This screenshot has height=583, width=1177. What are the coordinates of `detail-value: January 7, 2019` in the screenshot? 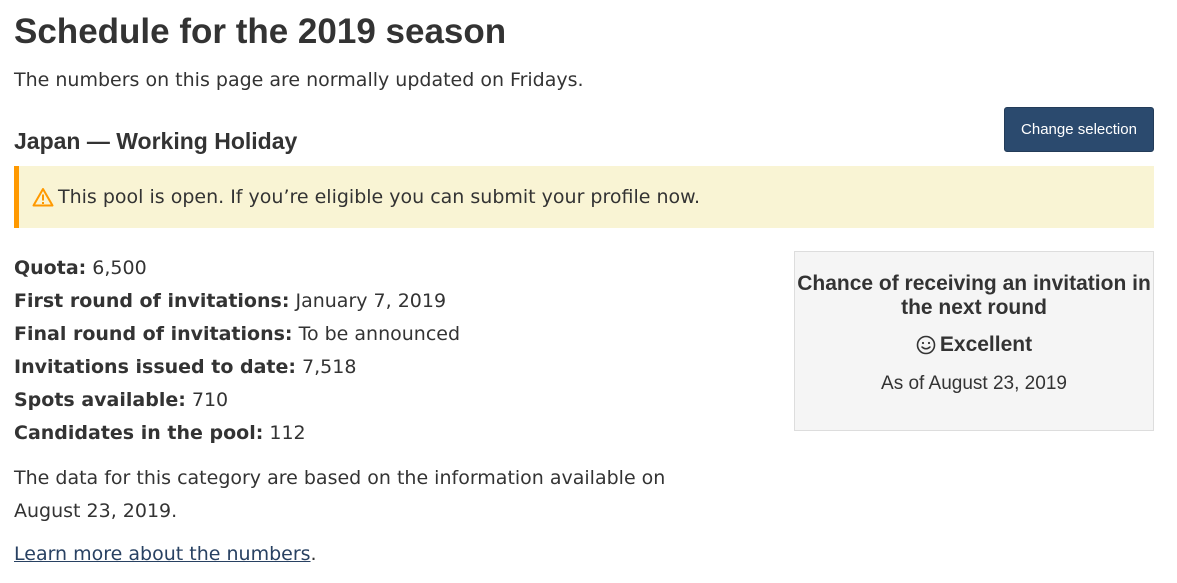 It's located at (371, 301).